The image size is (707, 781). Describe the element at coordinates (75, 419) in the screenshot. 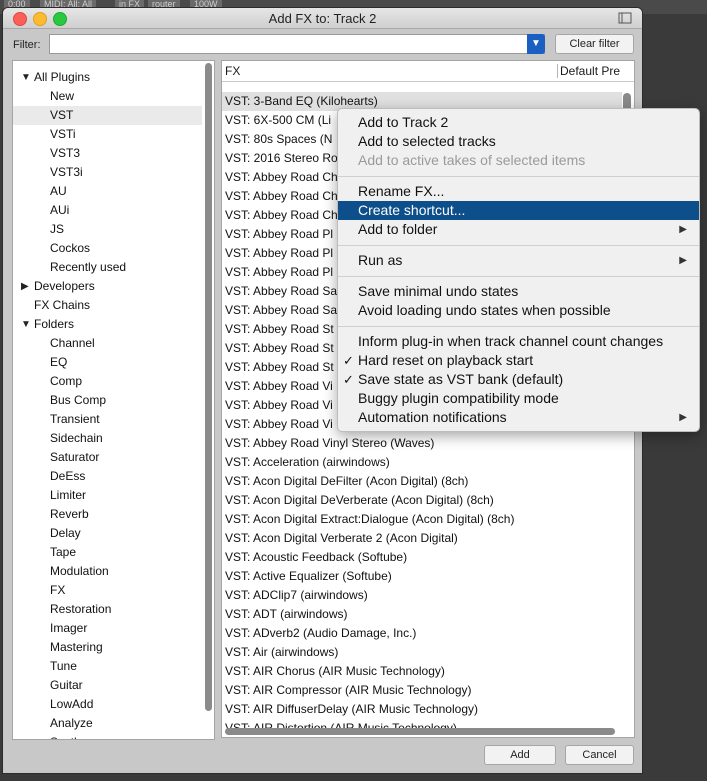

I see `tree-item-label: Transient` at that location.